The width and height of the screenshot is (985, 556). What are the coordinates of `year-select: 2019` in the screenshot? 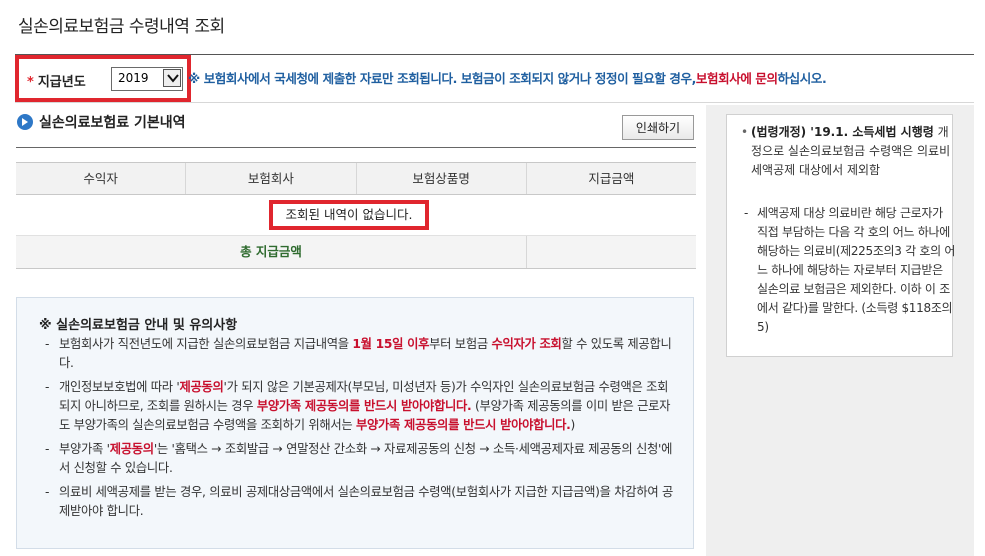 It's located at (147, 79).